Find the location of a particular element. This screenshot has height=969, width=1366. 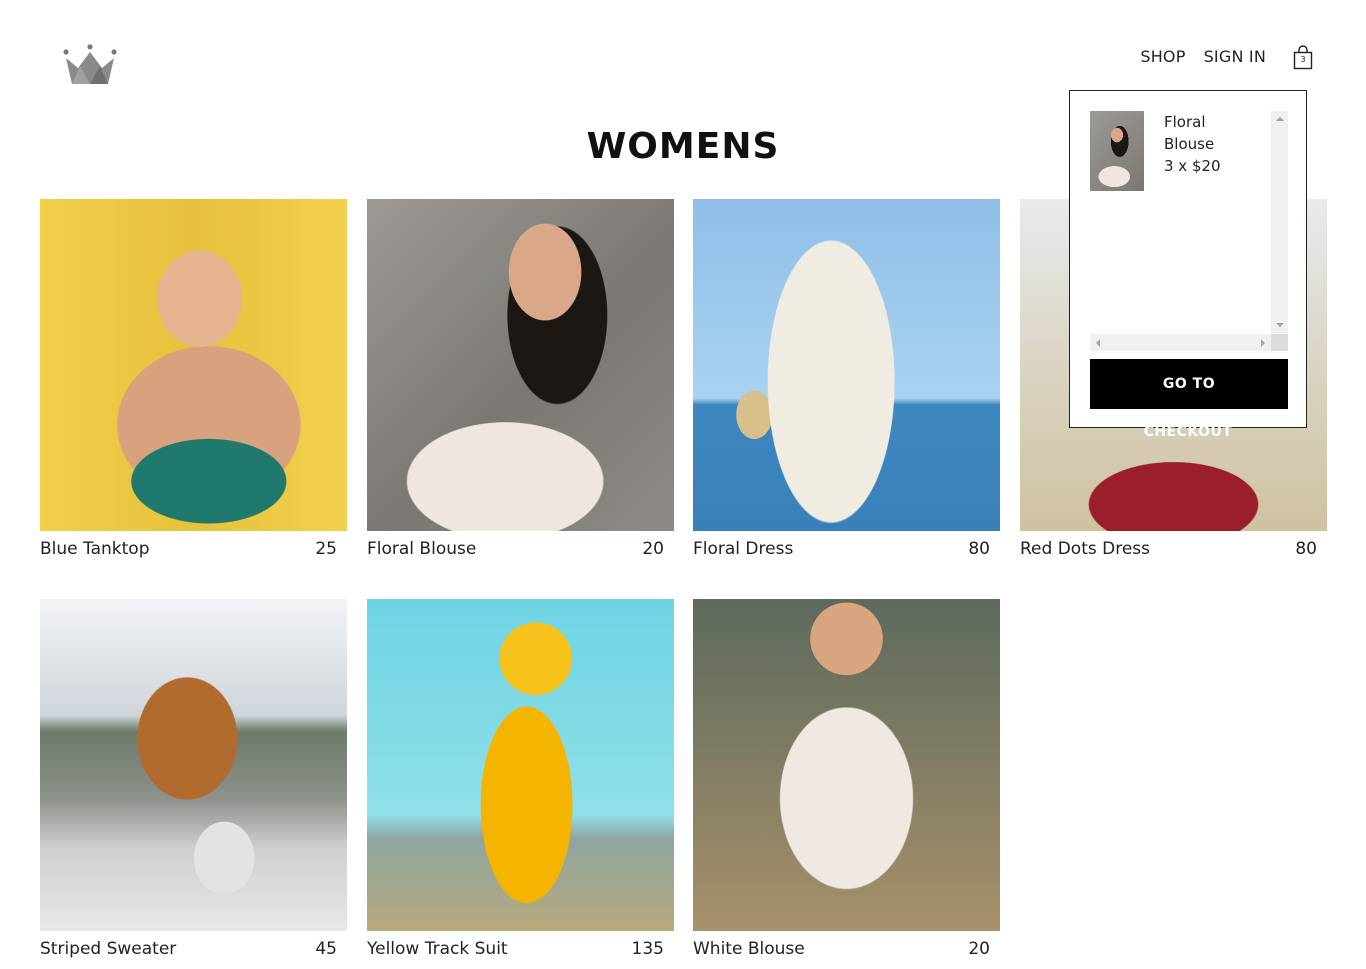

product-info: Red Dots Dress 80 is located at coordinates (1173, 549).